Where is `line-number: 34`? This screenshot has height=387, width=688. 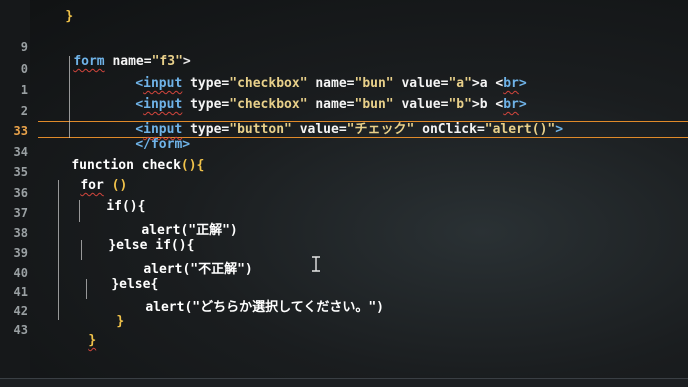
line-number: 34 is located at coordinates (20, 152).